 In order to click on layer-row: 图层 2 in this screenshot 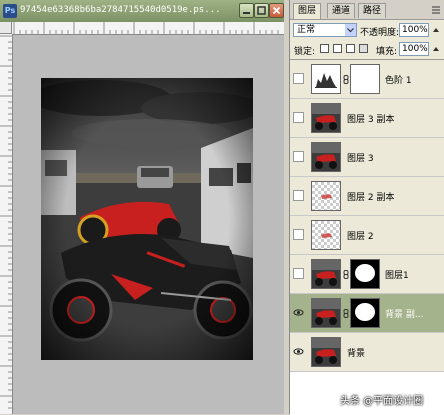, I will do `click(367, 235)`.